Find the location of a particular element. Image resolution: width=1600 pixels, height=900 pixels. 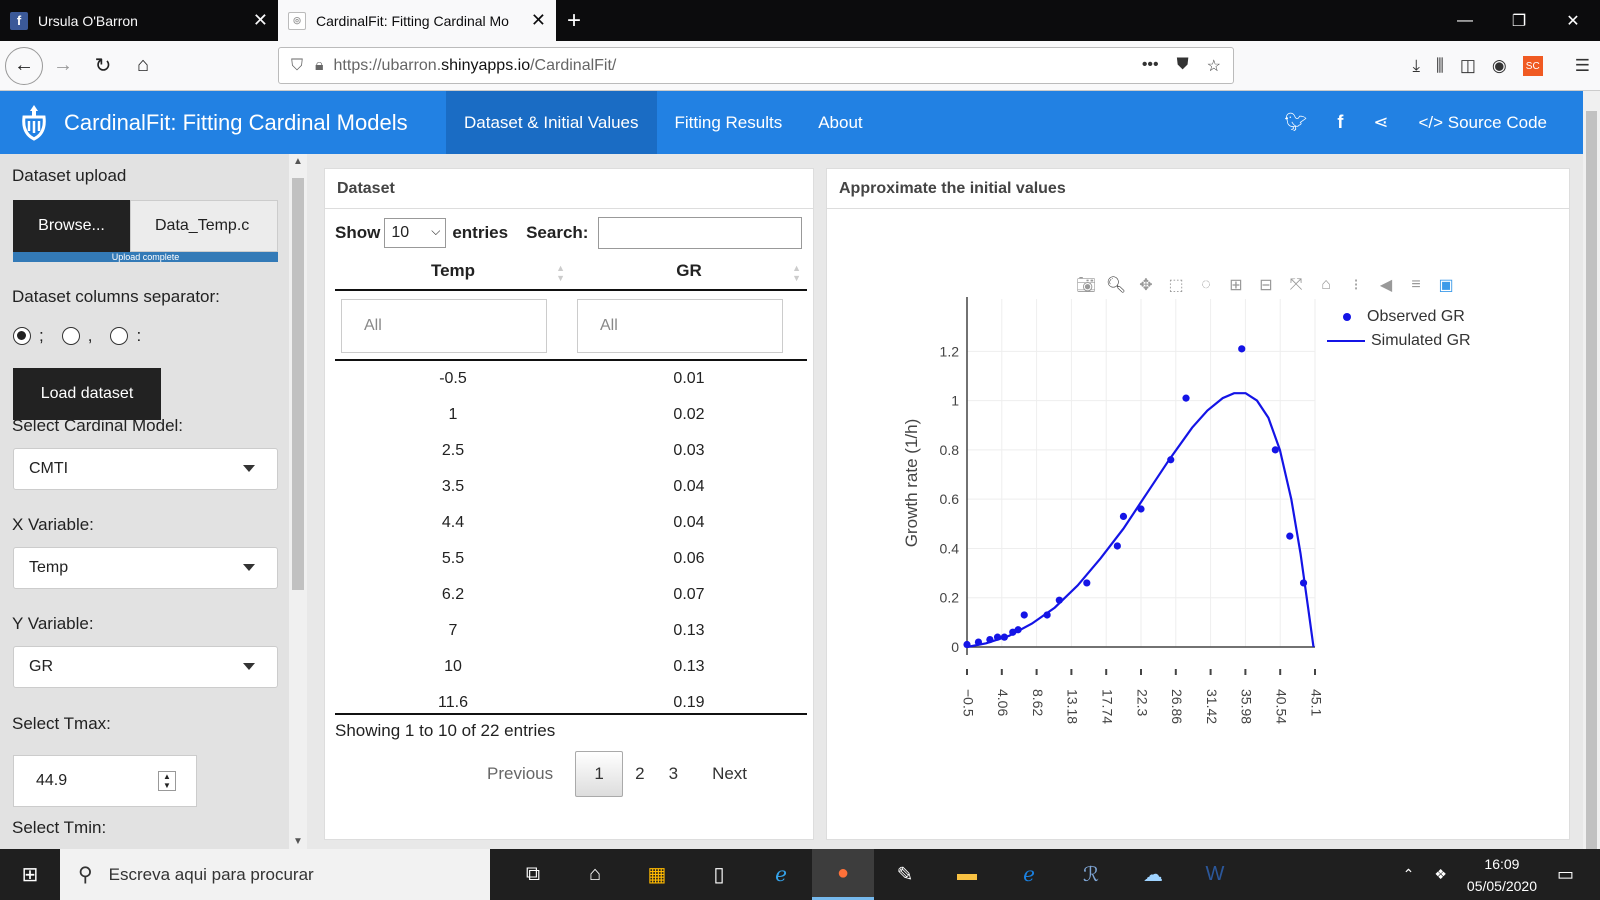

radio-comma is located at coordinates (70, 336).